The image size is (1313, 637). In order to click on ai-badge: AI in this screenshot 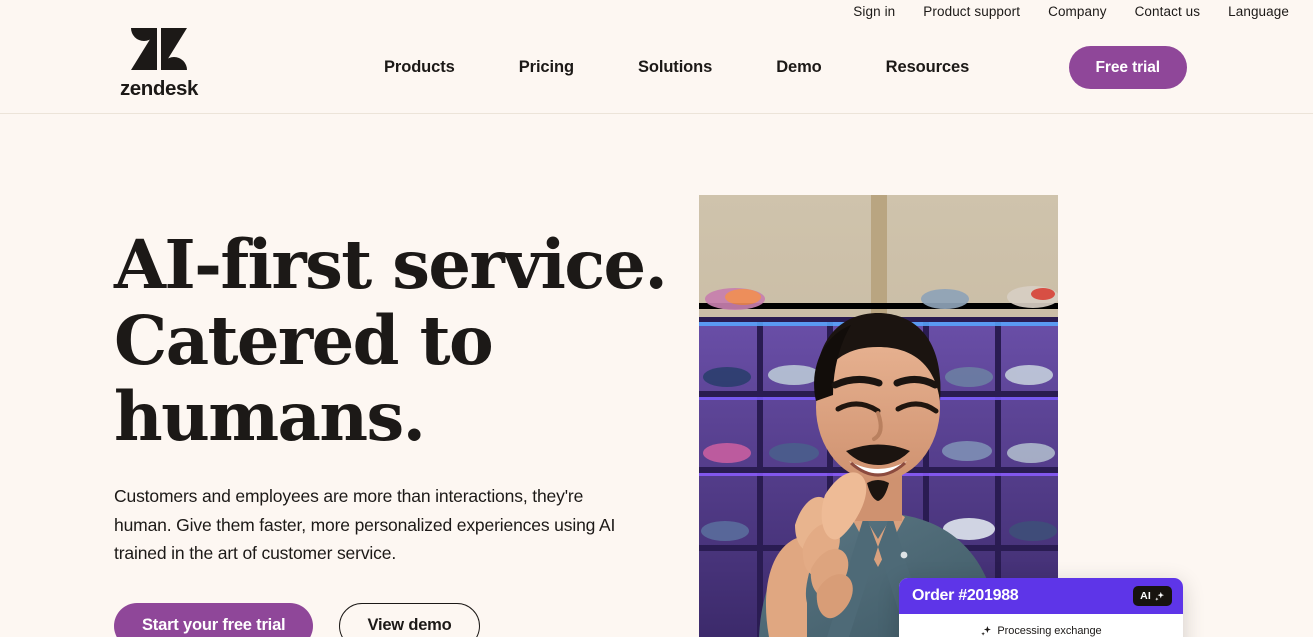, I will do `click(1152, 596)`.